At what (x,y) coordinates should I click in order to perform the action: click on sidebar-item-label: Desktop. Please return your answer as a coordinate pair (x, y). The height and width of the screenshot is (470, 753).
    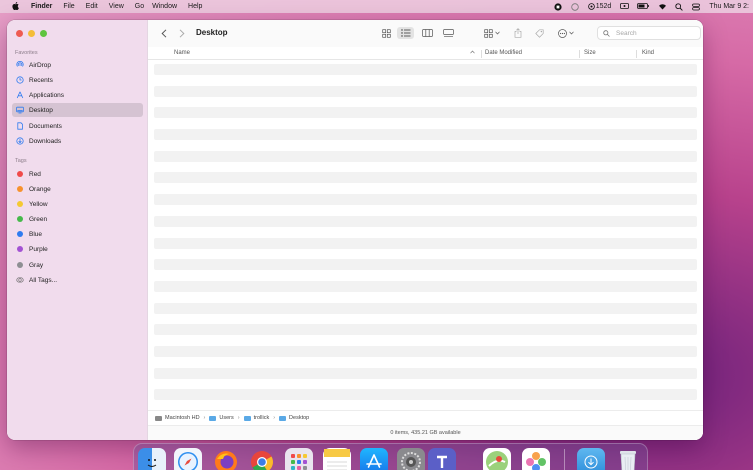
    Looking at the image, I should click on (41, 110).